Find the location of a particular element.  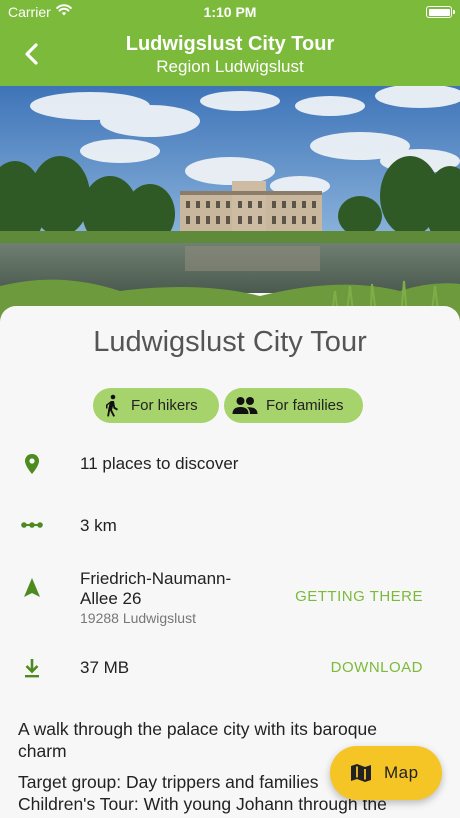

address-line1: Friedrich-Naumann- is located at coordinates (156, 578).